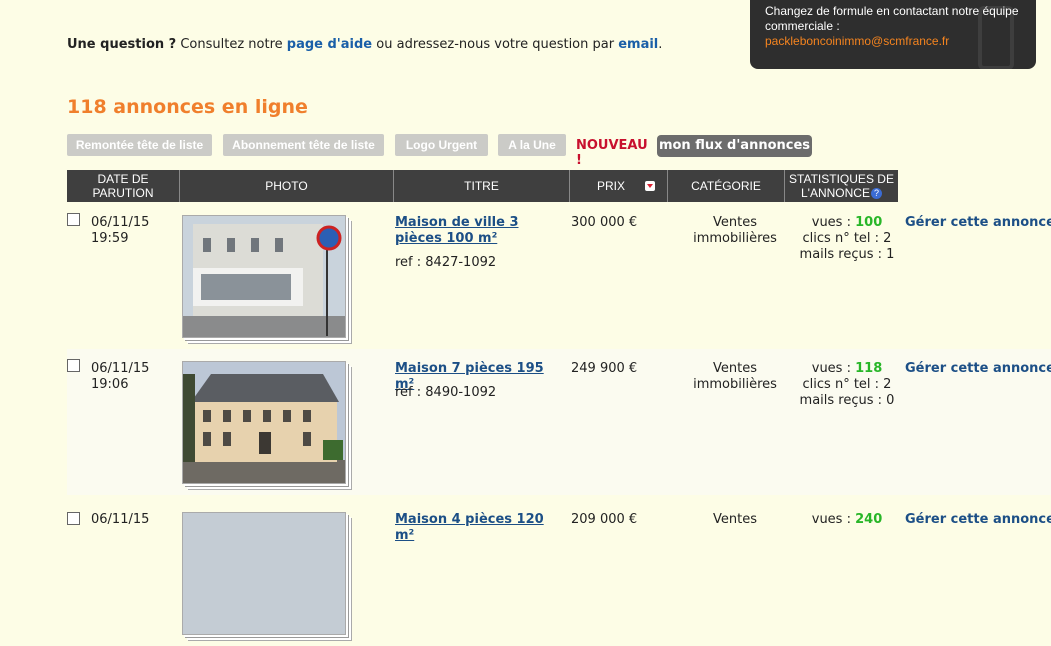 The width and height of the screenshot is (1051, 646). What do you see at coordinates (604, 222) in the screenshot?
I see `row-price: 300 000 €` at bounding box center [604, 222].